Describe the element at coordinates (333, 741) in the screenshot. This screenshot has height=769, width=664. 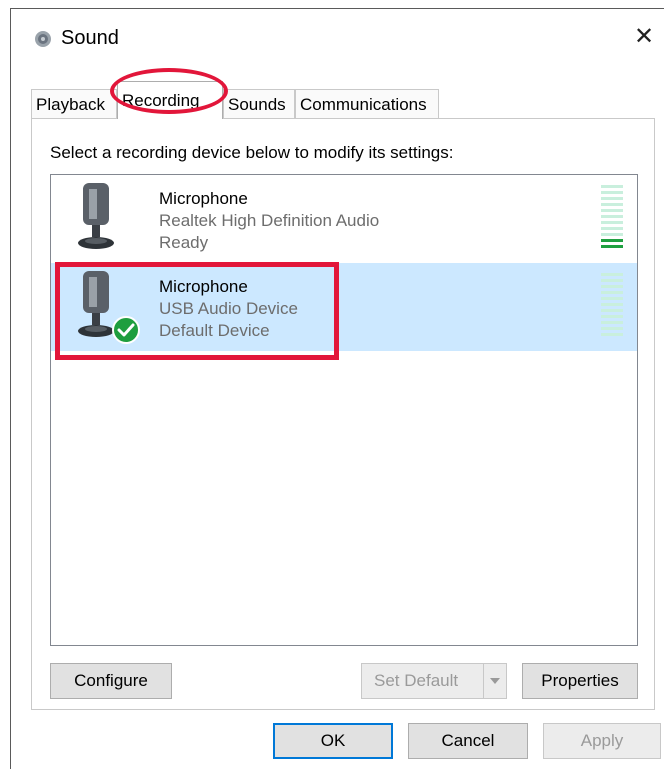
I see `ok-button: OK` at that location.